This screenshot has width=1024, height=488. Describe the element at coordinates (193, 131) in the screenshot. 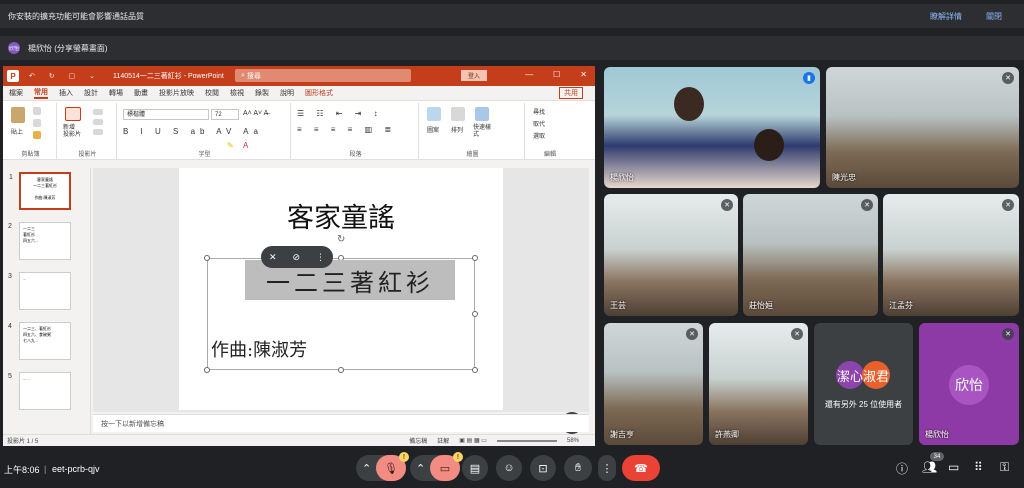

I see `font-style-icons: B I U S ab AV Aa` at that location.